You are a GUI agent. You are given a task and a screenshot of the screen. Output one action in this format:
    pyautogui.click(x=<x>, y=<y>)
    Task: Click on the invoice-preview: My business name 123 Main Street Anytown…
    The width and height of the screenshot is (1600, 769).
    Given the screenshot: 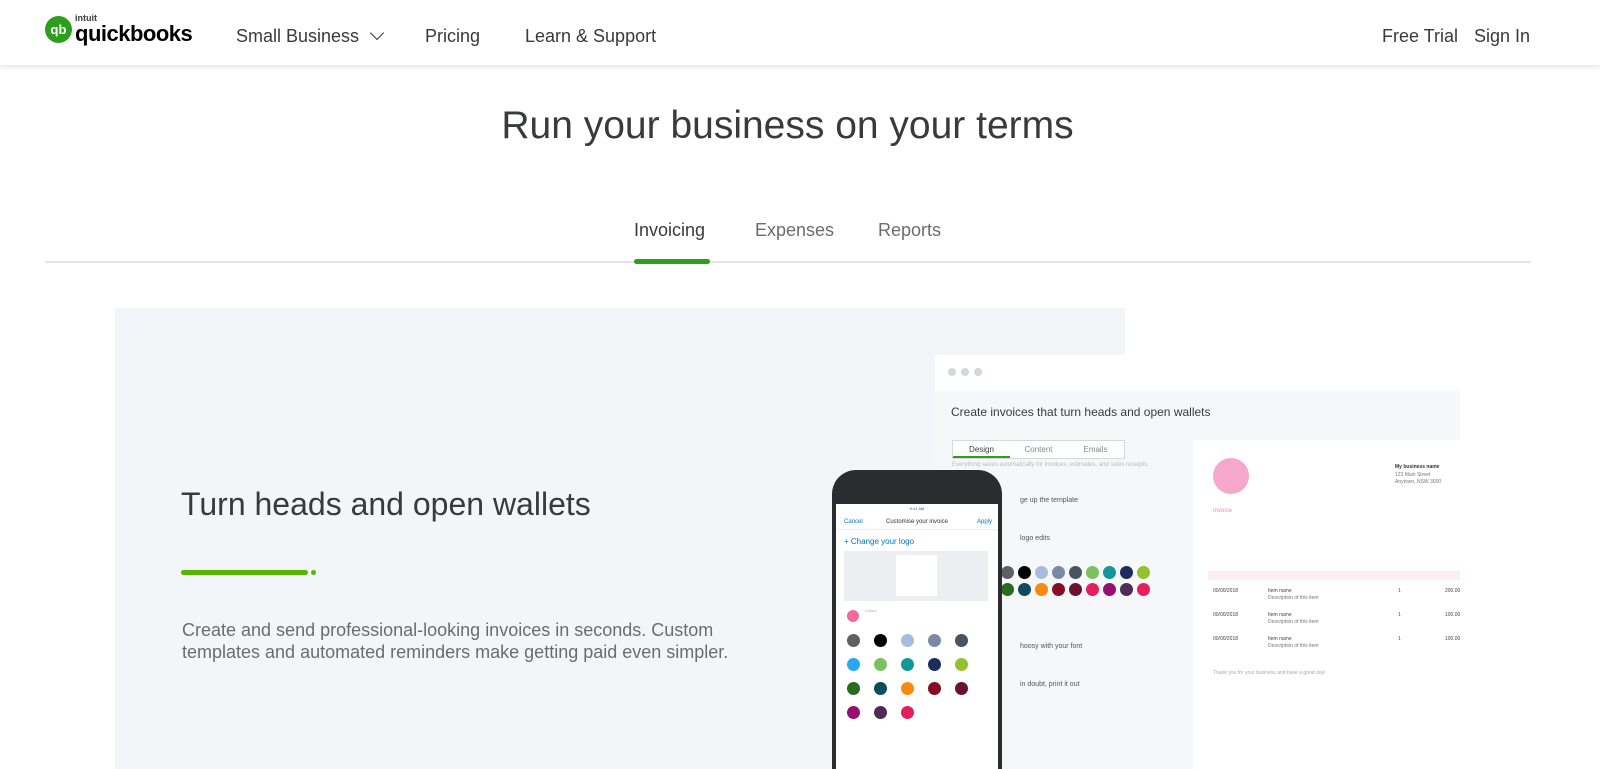 What is the action you would take?
    pyautogui.click(x=1326, y=604)
    